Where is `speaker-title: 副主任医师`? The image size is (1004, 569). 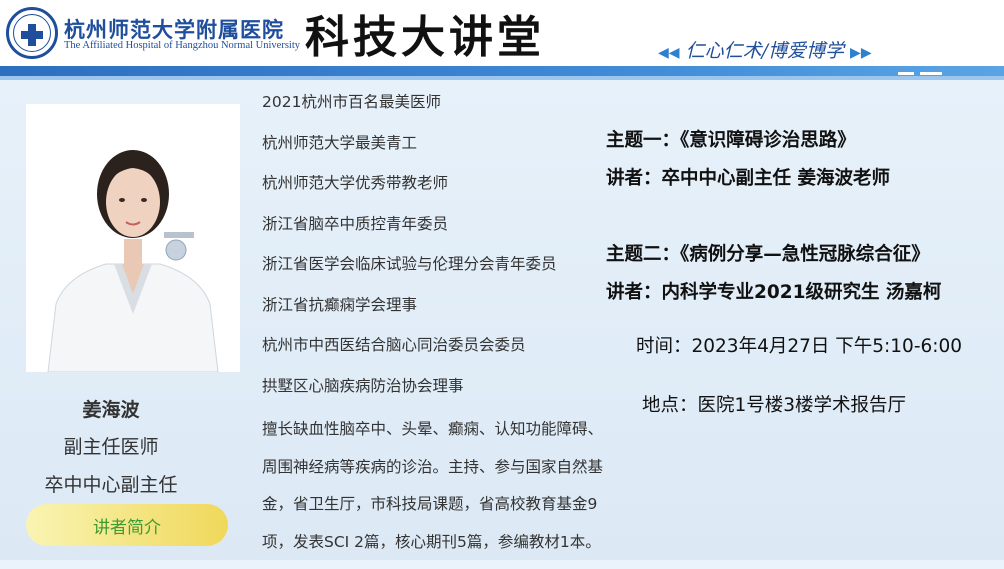
speaker-title: 副主任医师 is located at coordinates (111, 445).